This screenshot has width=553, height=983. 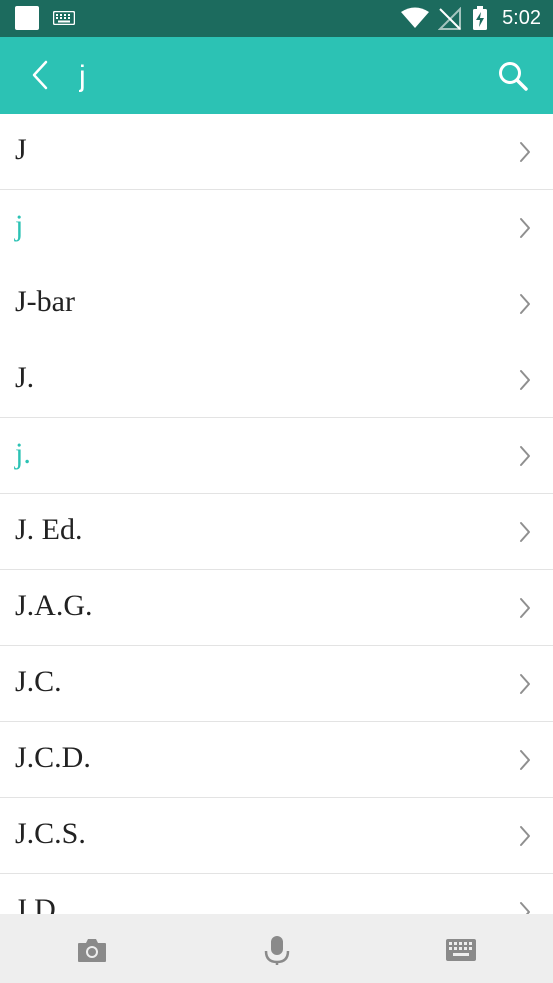 What do you see at coordinates (269, 77) in the screenshot?
I see `search-input` at bounding box center [269, 77].